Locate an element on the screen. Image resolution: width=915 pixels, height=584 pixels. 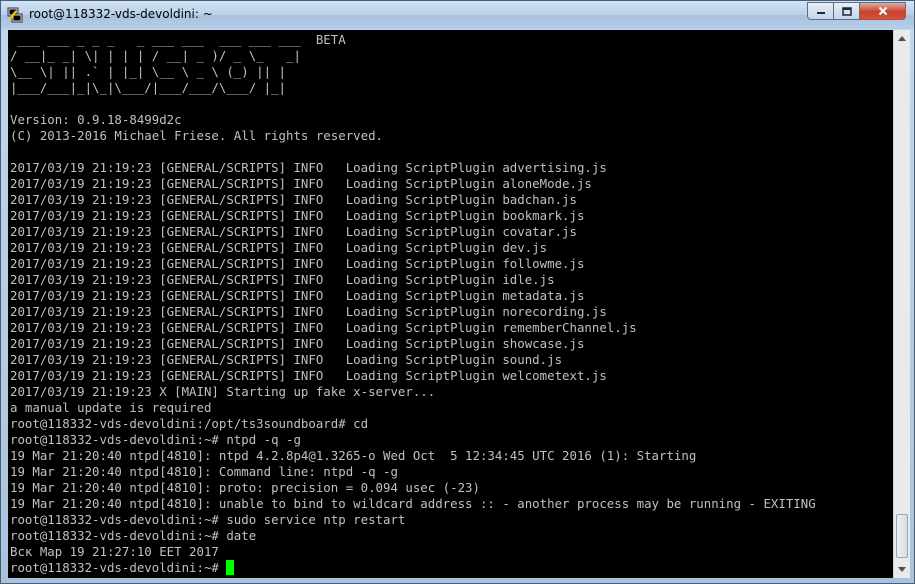
putty-icon is located at coordinates (15, 15).